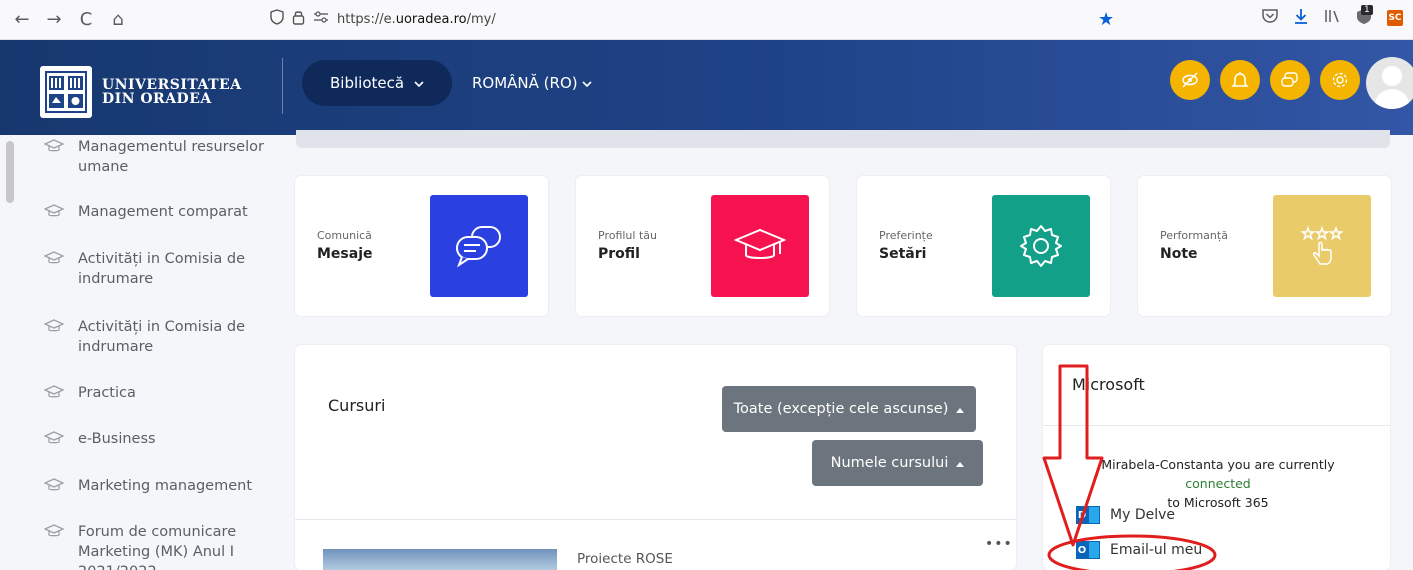 The image size is (1413, 570). What do you see at coordinates (983, 246) in the screenshot?
I see `settings-card: Preferințe Setări` at bounding box center [983, 246].